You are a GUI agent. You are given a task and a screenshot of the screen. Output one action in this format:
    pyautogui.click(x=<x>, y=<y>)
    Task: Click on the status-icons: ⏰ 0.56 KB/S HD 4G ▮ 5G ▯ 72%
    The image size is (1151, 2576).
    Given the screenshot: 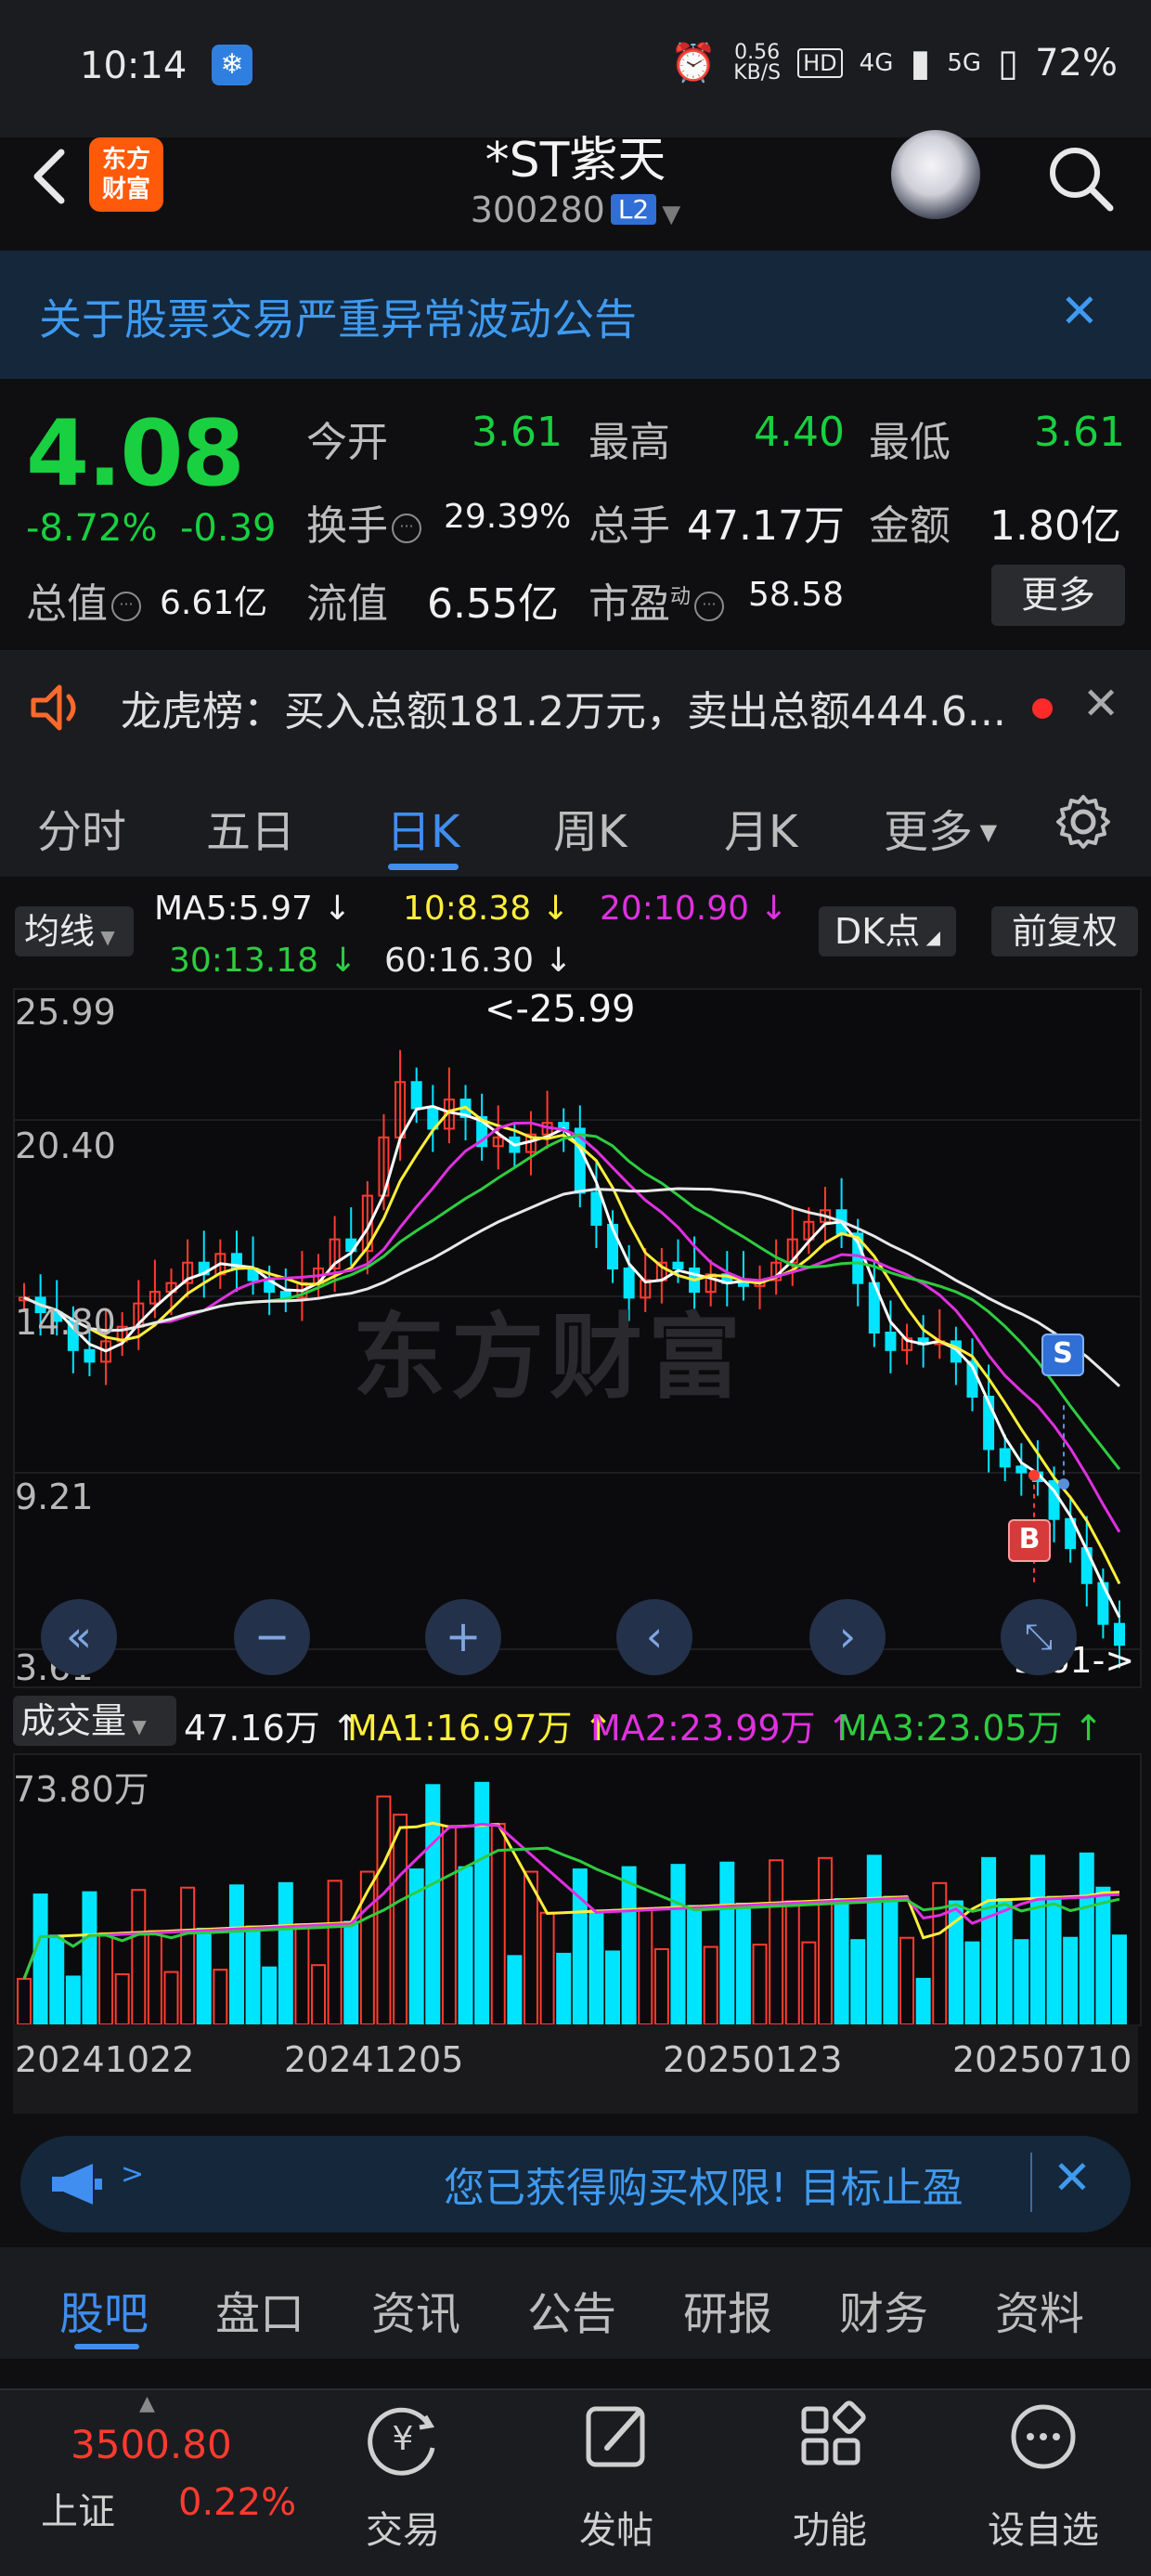 What is the action you would take?
    pyautogui.click(x=894, y=63)
    